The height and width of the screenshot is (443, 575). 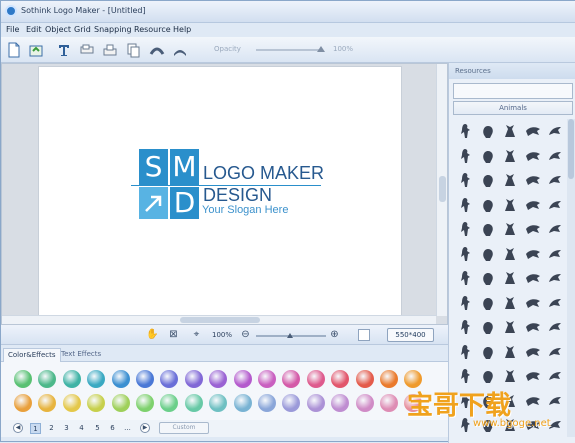 I want to click on menu-edit: Edit, so click(x=34, y=29).